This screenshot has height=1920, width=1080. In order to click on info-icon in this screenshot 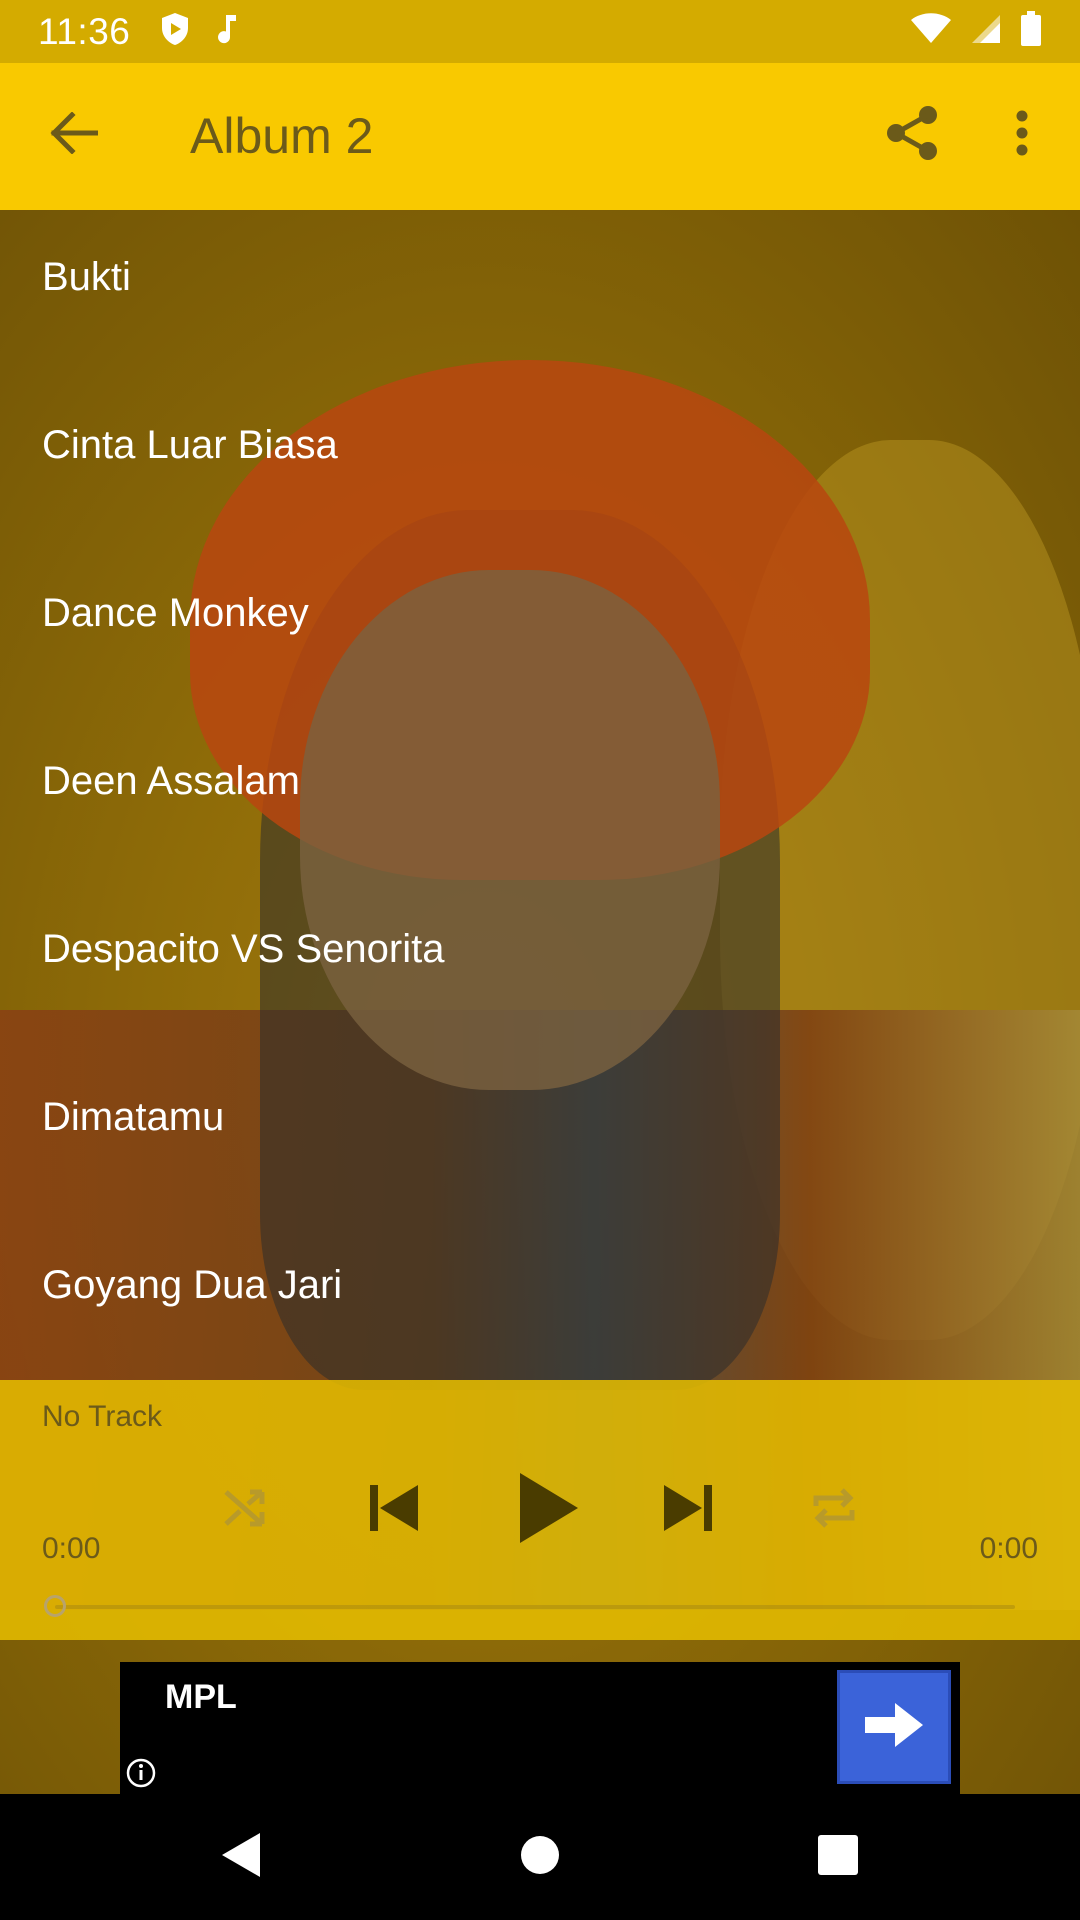, I will do `click(141, 1773)`.